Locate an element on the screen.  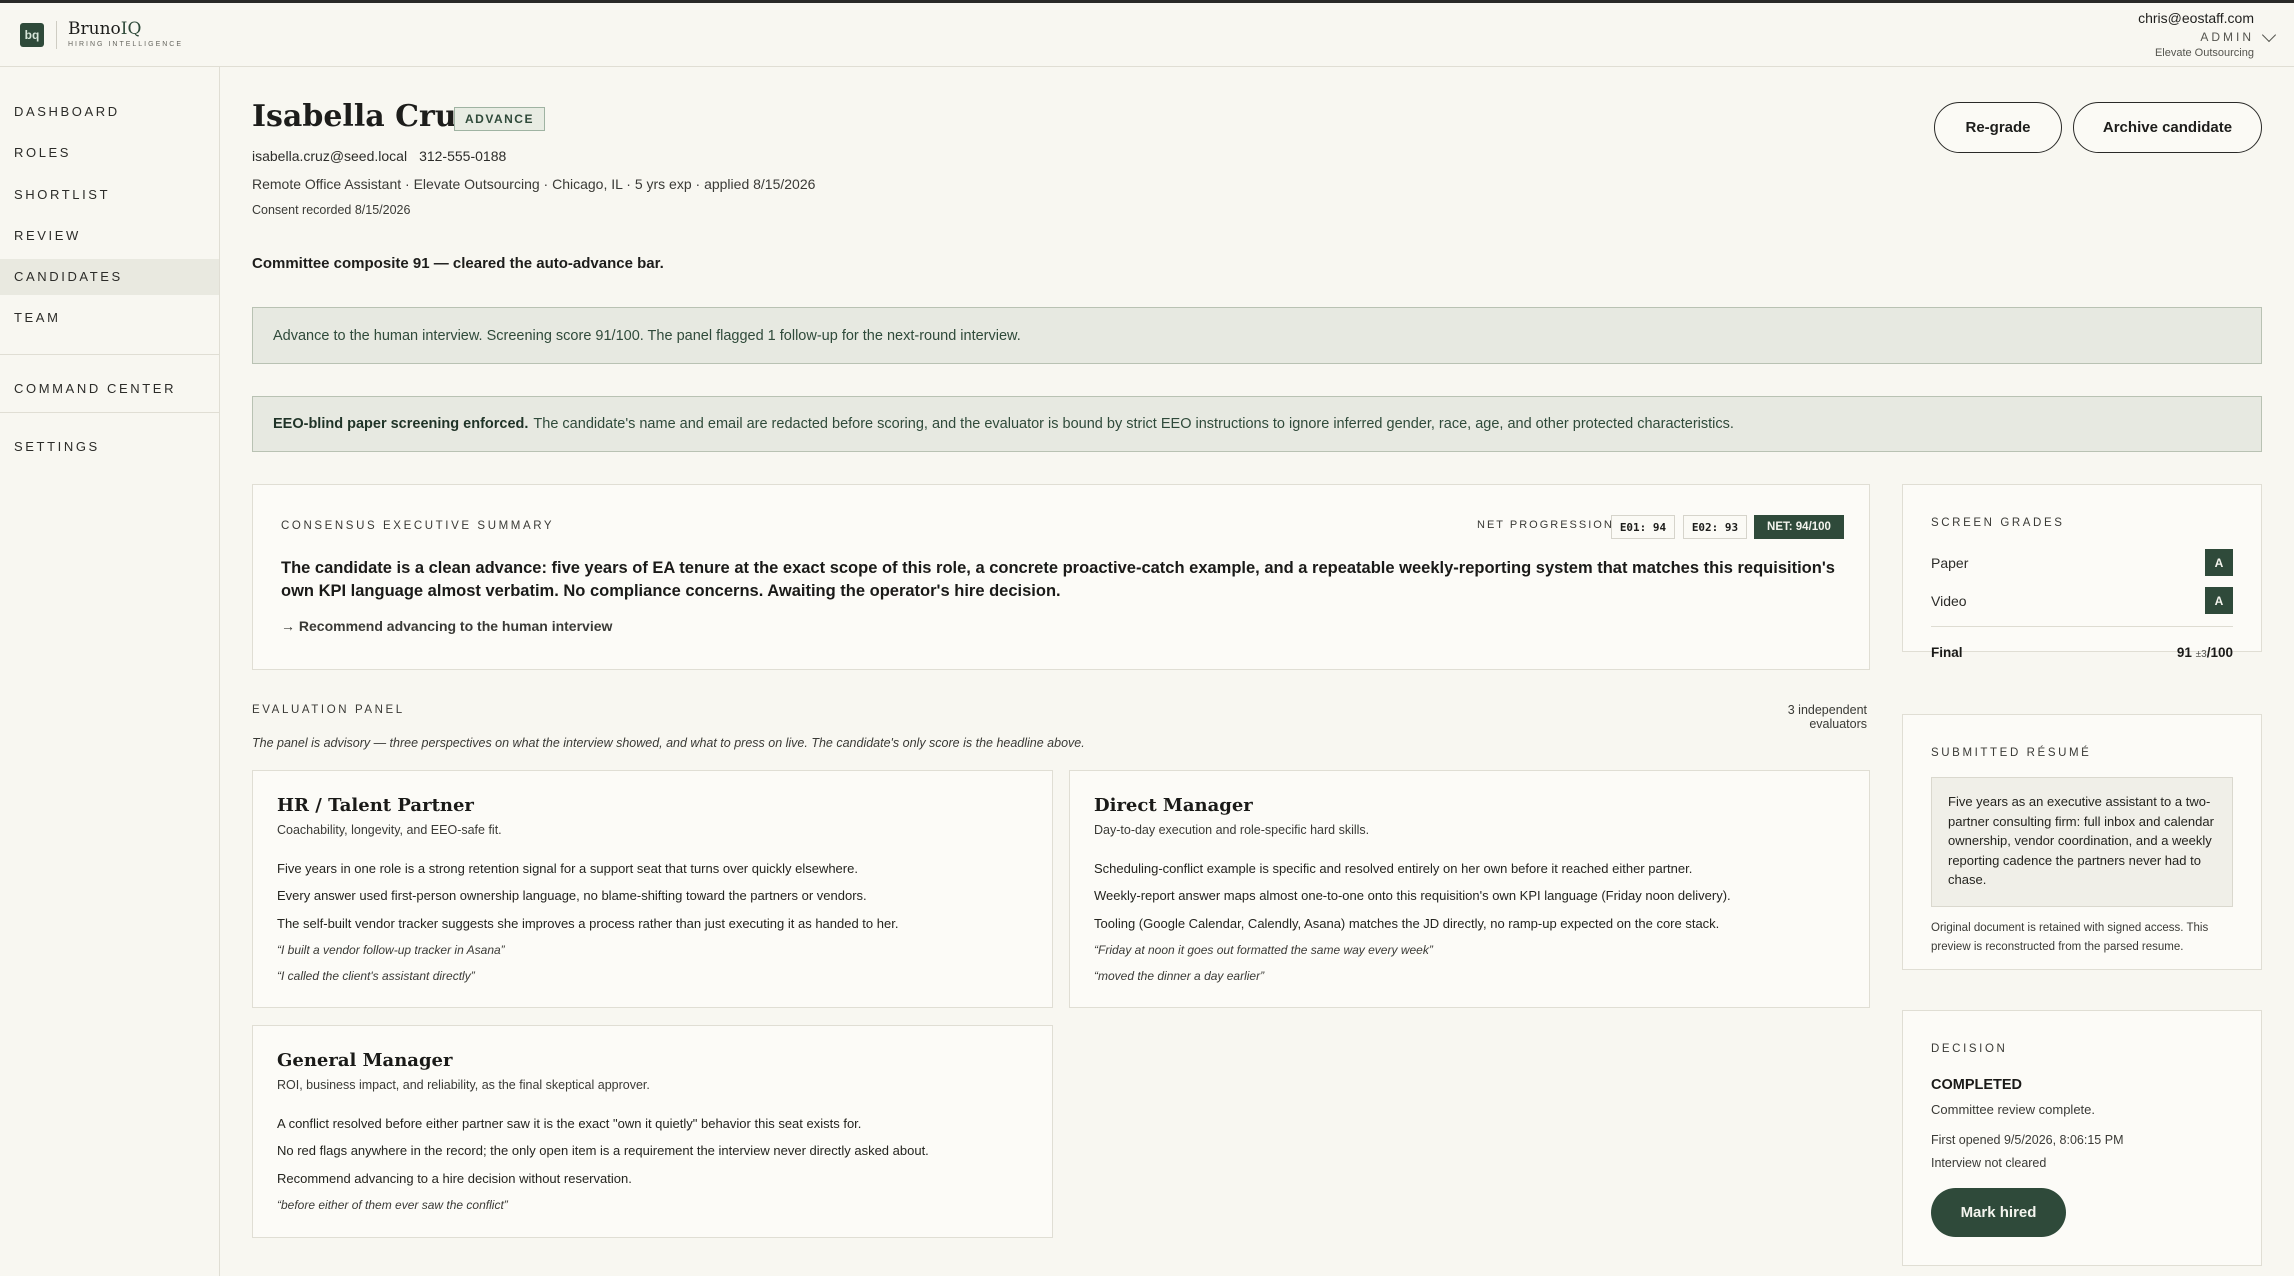
decision-status: COMPLETED is located at coordinates (1977, 1085).